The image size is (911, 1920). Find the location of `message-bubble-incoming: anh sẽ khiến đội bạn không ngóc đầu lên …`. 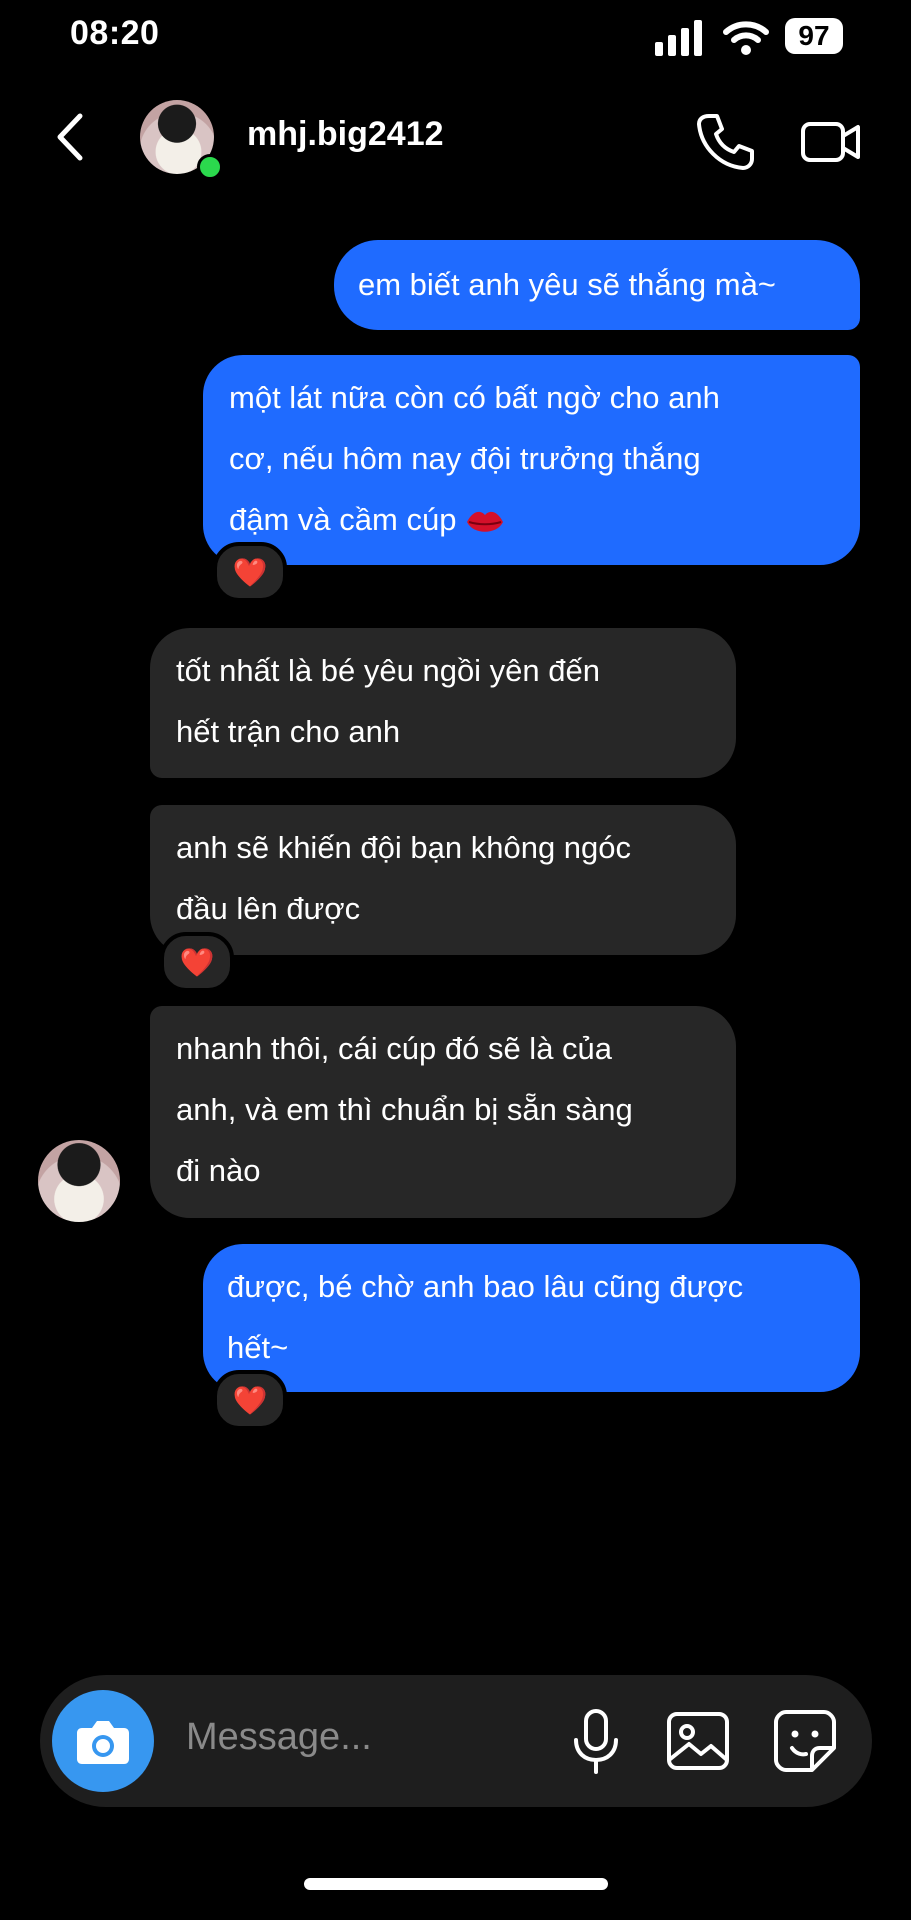

message-bubble-incoming: anh sẽ khiến đội bạn không ngóc đầu lên … is located at coordinates (443, 880).